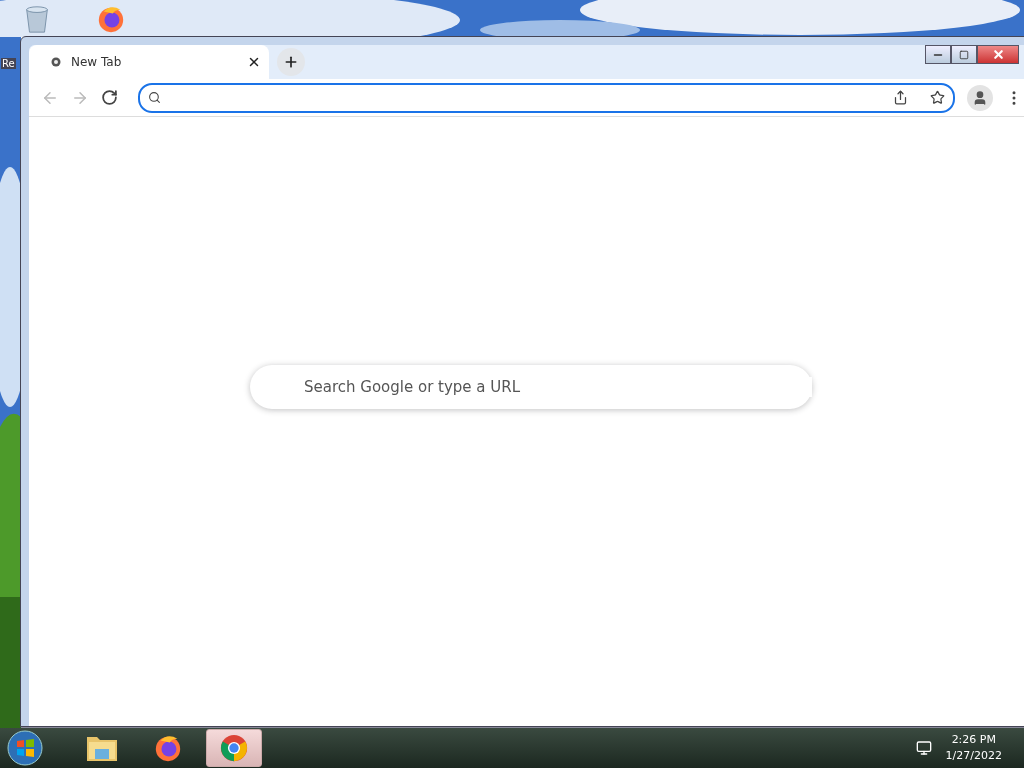 The height and width of the screenshot is (768, 1024). I want to click on search-icon, so click(154, 97).